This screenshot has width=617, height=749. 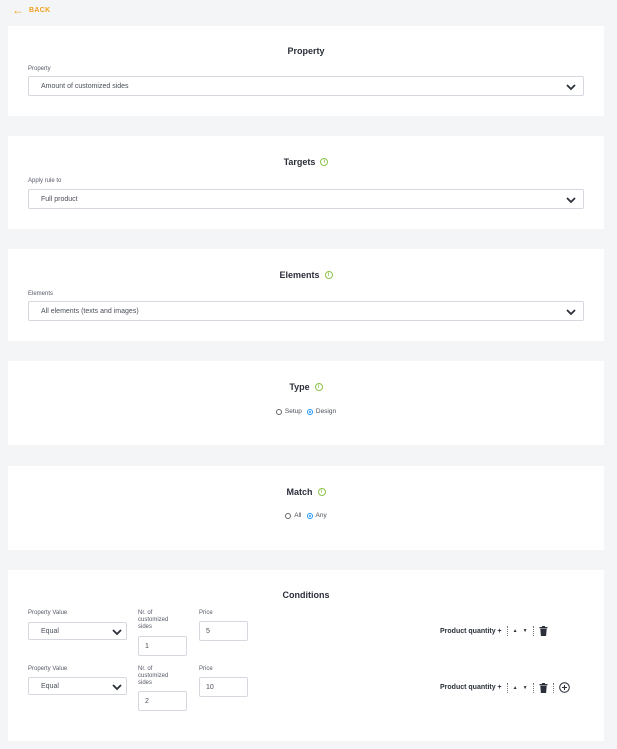 I want to click on match-option-any: Any, so click(x=316, y=515).